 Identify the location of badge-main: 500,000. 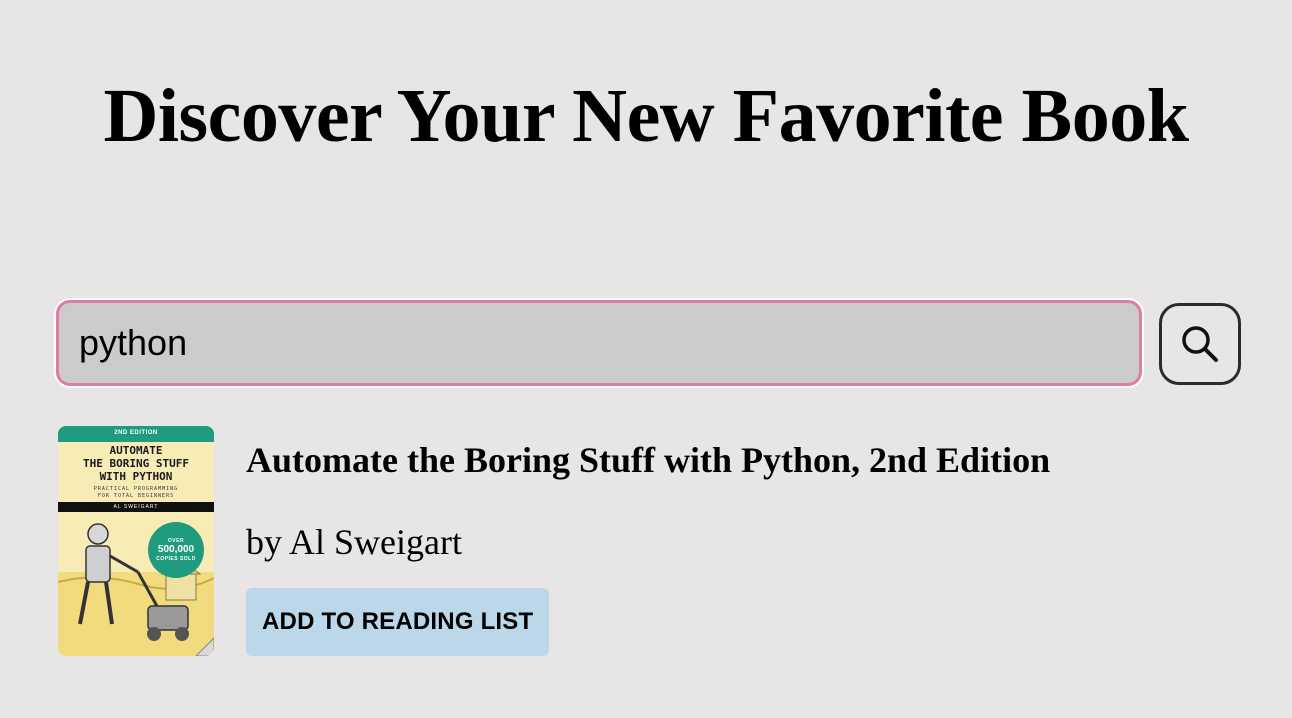
(176, 549).